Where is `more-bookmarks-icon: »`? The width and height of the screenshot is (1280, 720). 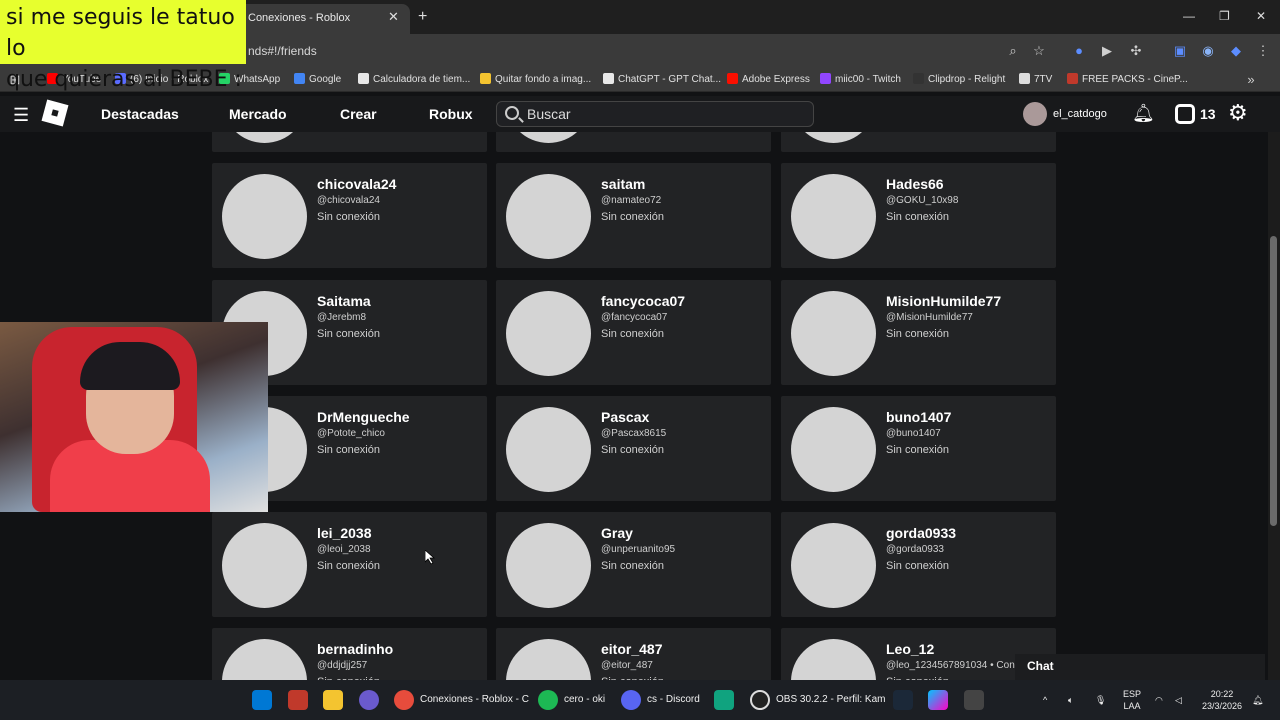 more-bookmarks-icon: » is located at coordinates (1251, 80).